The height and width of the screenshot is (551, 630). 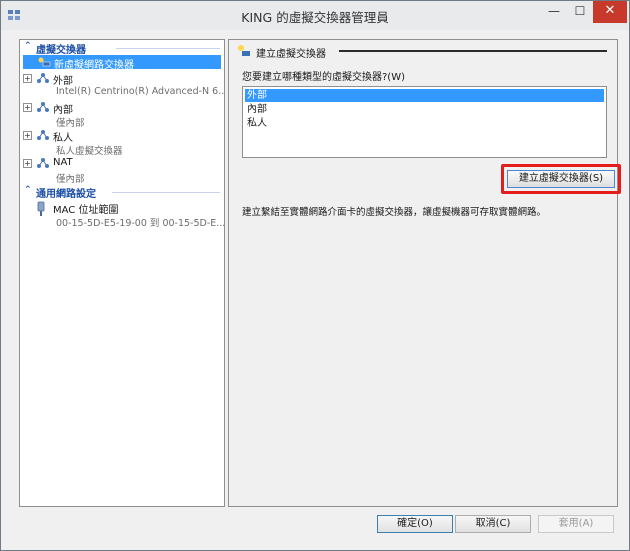 I want to click on minimize-button: —, so click(x=554, y=12).